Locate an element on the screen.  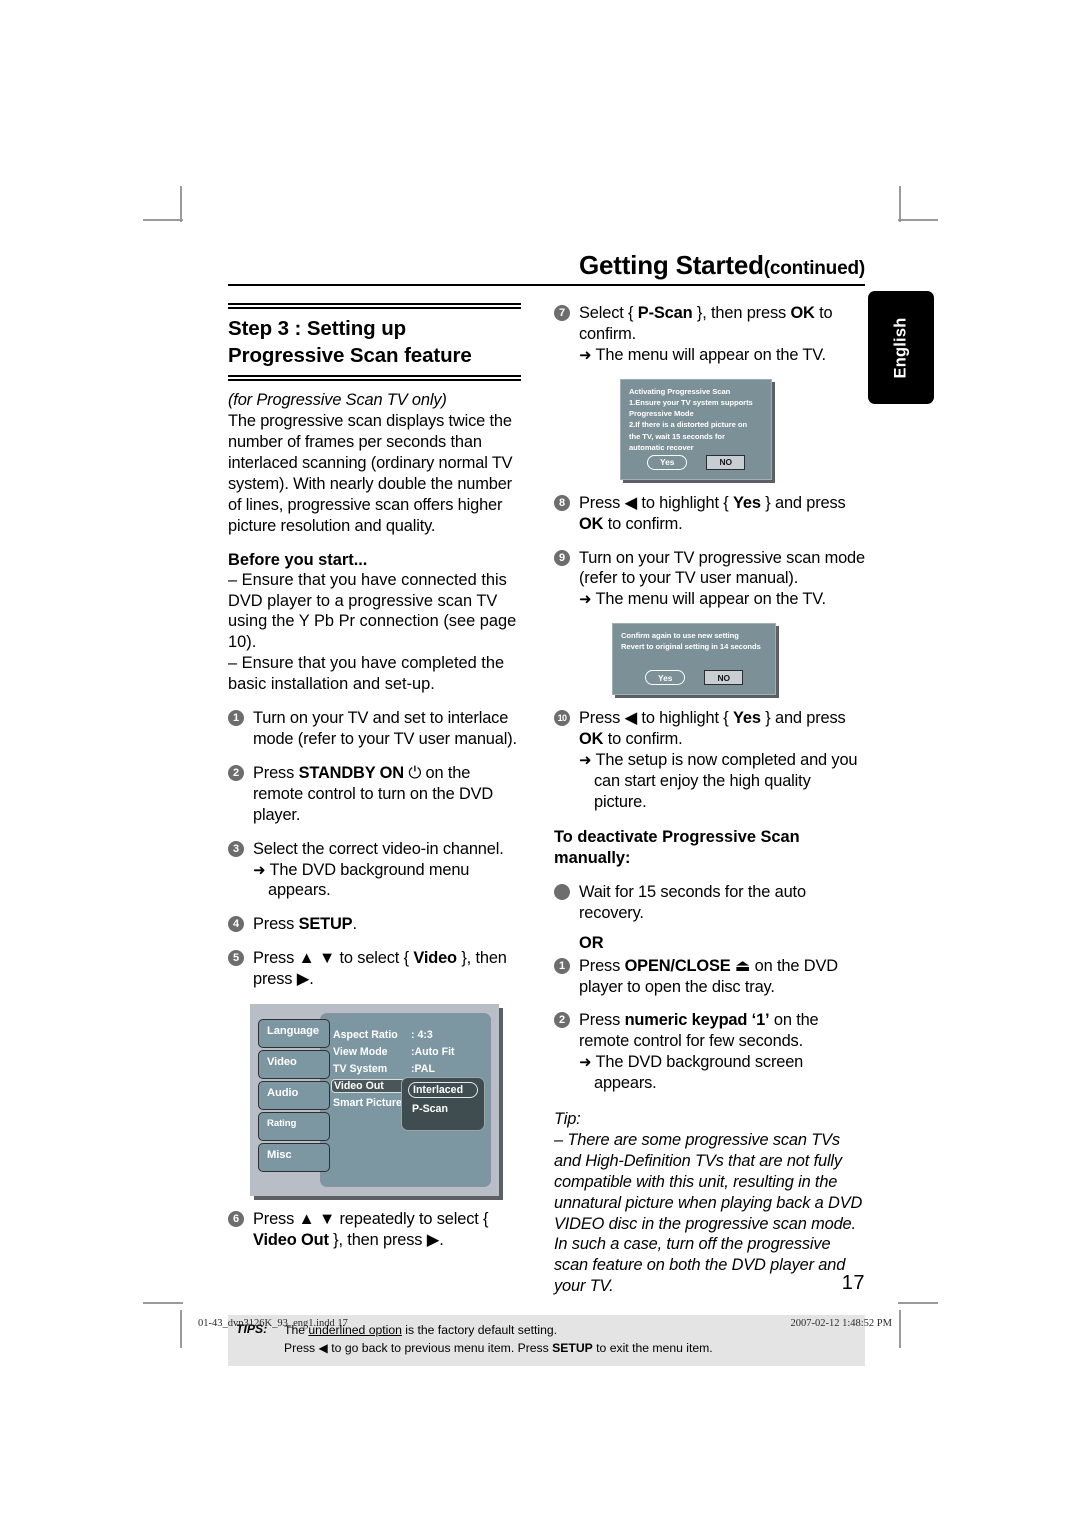
page-title: Getting Started is located at coordinates (671, 265).